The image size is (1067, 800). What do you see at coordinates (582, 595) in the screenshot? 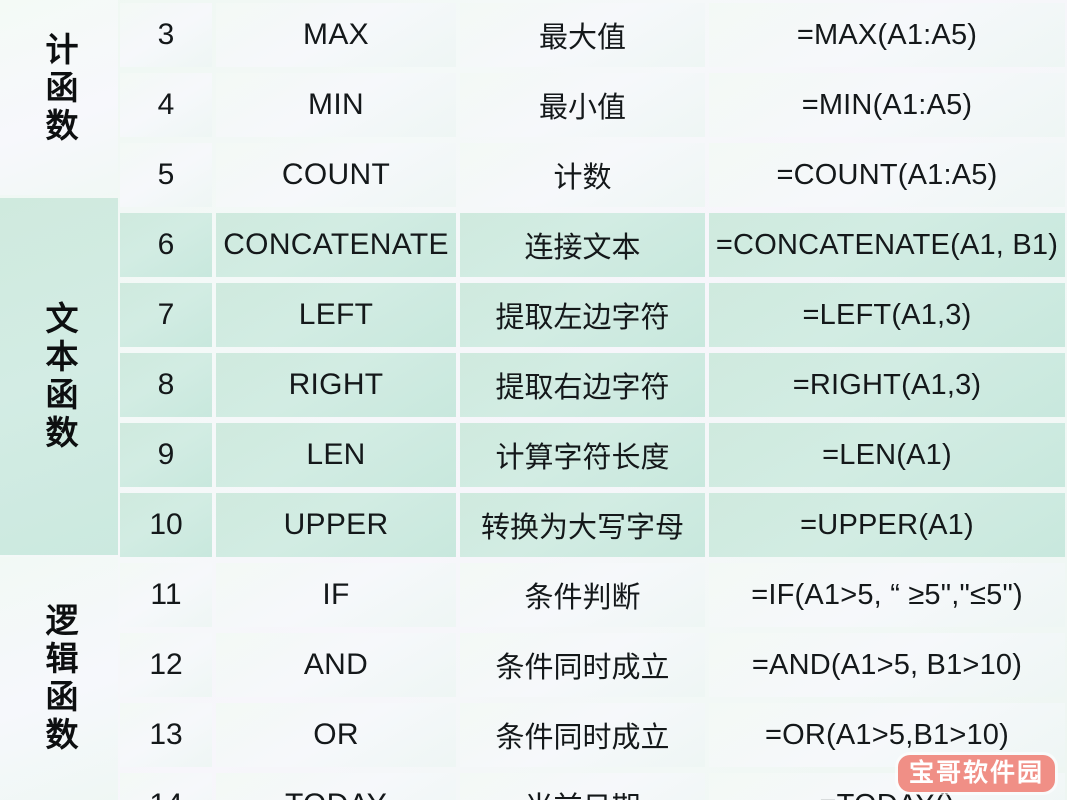
I see `cell-description: 条件判断` at bounding box center [582, 595].